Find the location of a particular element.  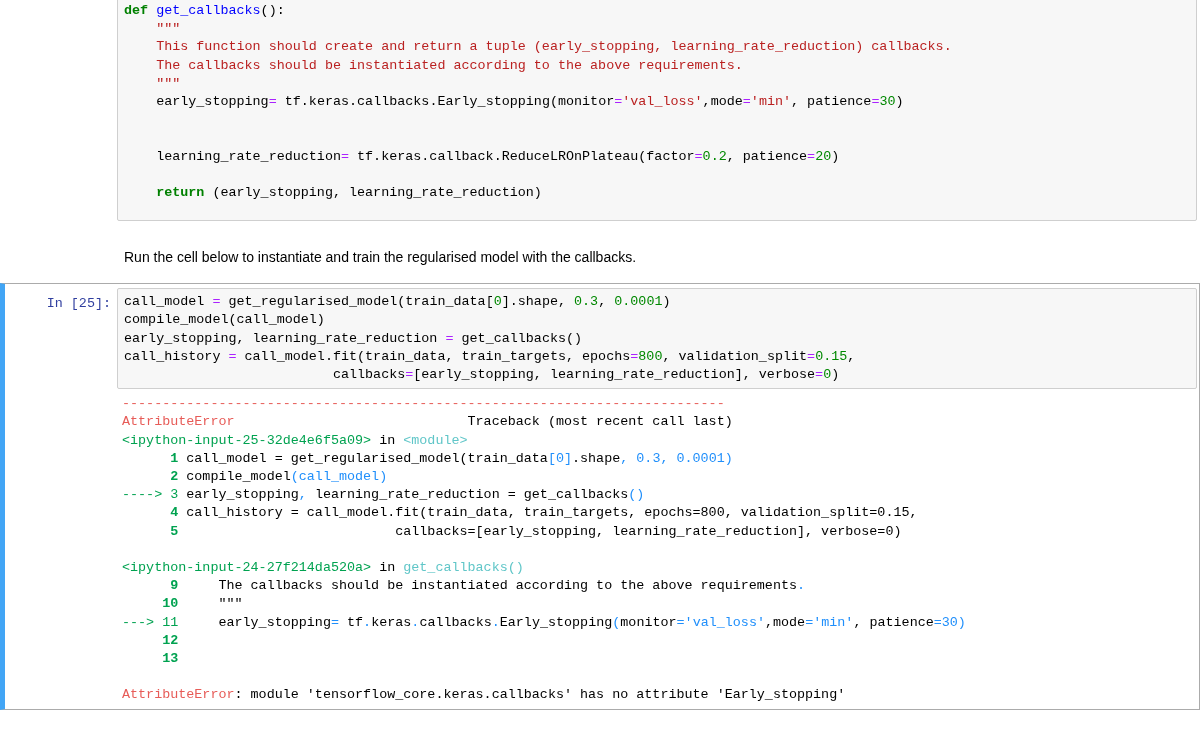

code-line: return (early_stopping, learning_rate_reduction) is located at coordinates (349, 193).